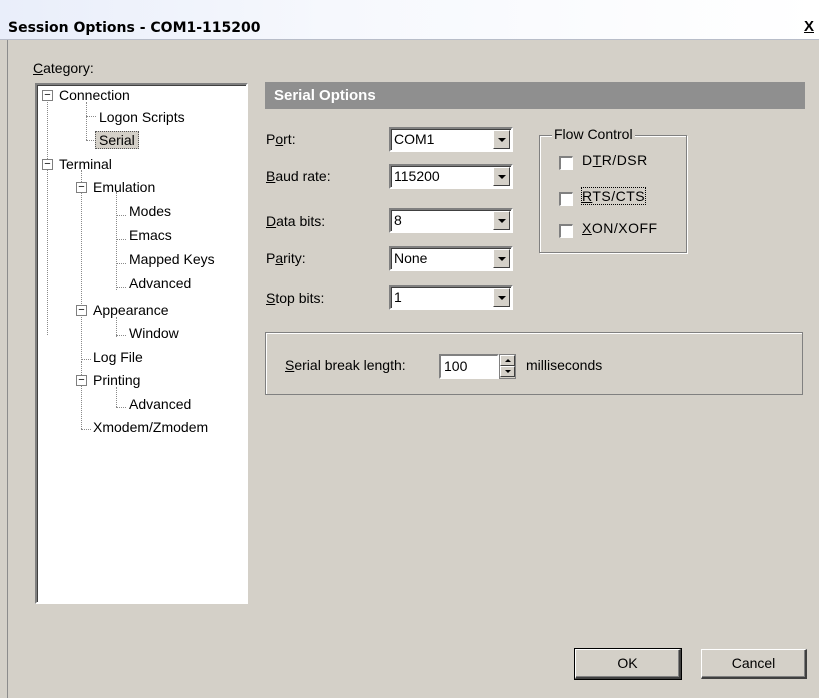 The width and height of the screenshot is (819, 698). I want to click on data-bits-select: 8, so click(451, 220).